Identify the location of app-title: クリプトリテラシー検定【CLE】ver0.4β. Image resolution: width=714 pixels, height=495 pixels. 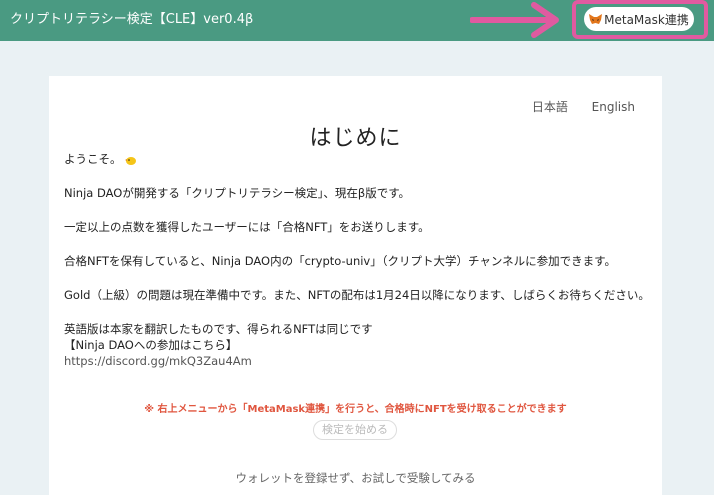
(132, 19).